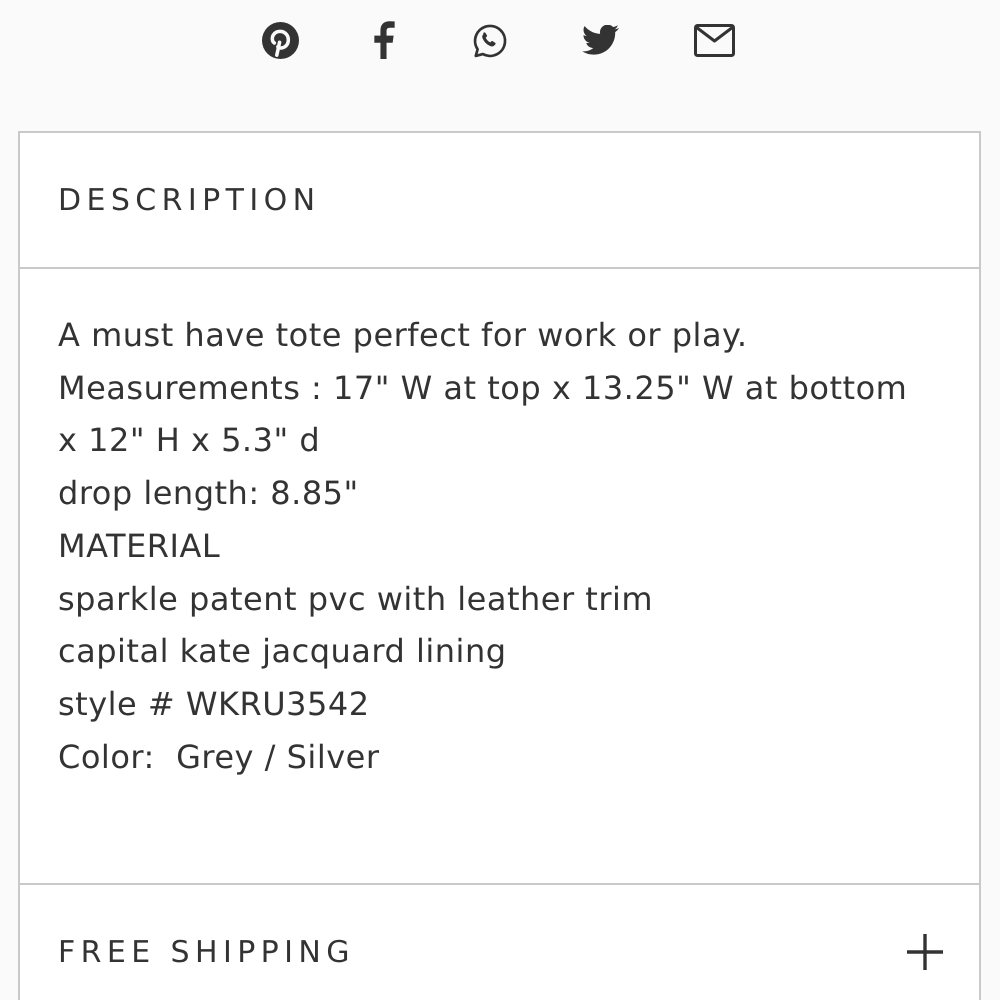  What do you see at coordinates (600, 40) in the screenshot?
I see `twitter-icon` at bounding box center [600, 40].